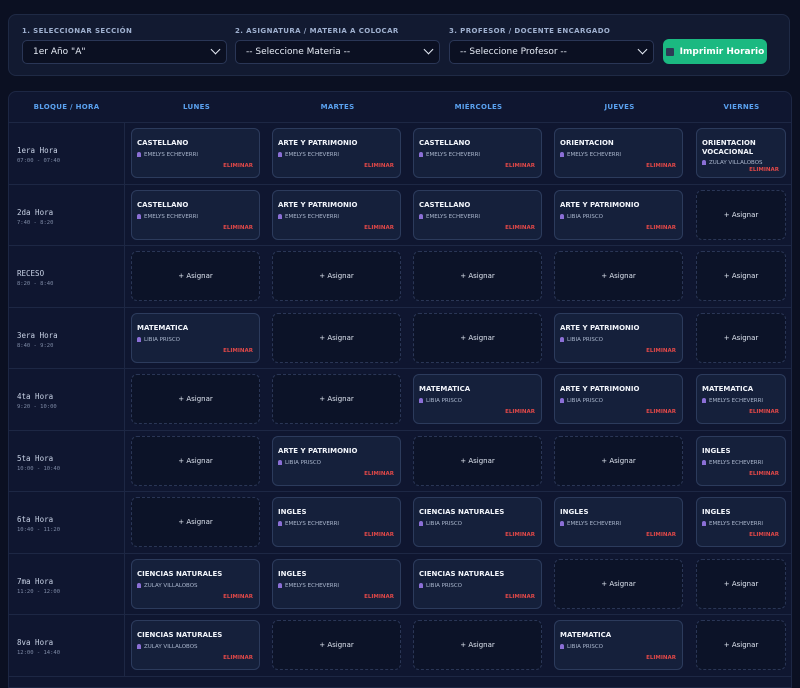  Describe the element at coordinates (337, 52) in the screenshot. I see `subject-select: -- Seleccione Materia --` at that location.